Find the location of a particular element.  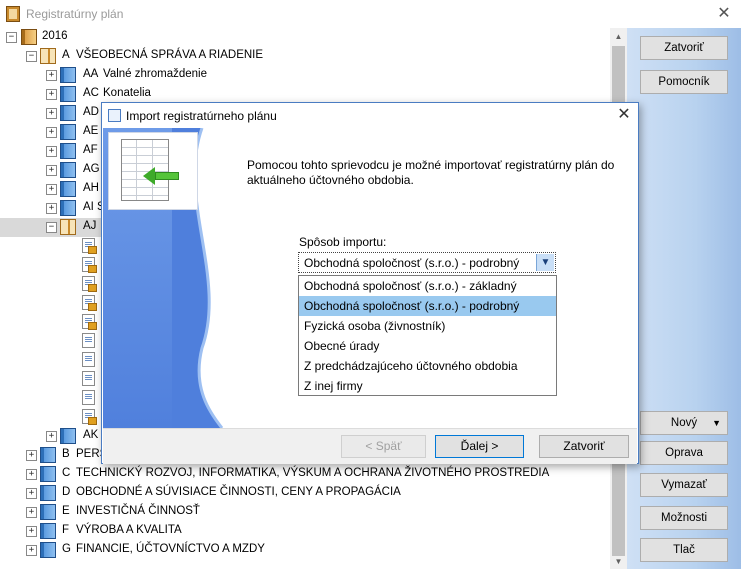

tree-node-code: AA is located at coordinates (91, 74).